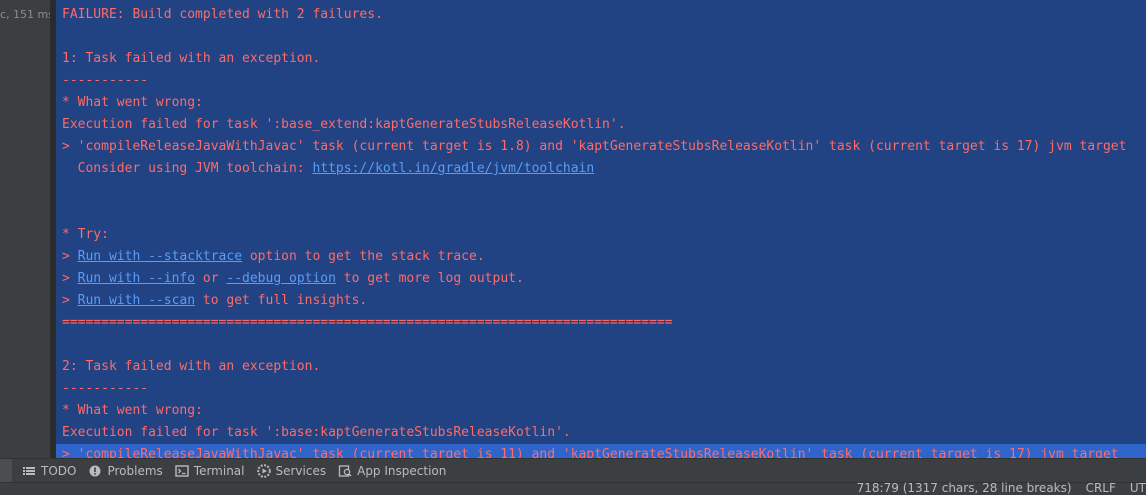  What do you see at coordinates (263, 471) in the screenshot?
I see `play-gear-icon` at bounding box center [263, 471].